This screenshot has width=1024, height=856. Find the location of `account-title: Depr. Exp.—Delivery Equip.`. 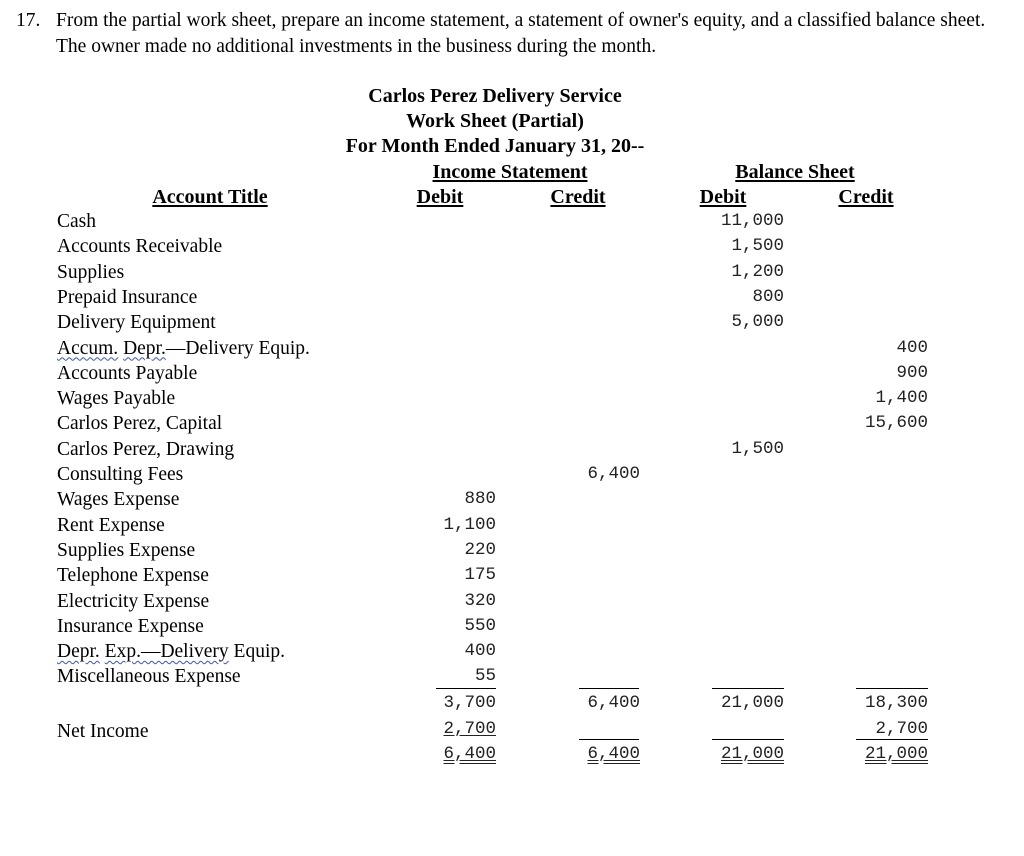

account-title: Depr. Exp.—Delivery Equip. is located at coordinates (171, 651).